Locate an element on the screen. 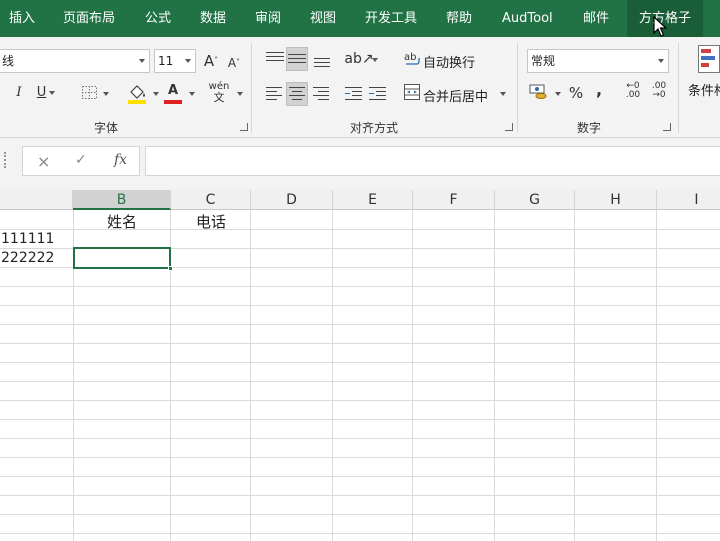  decrease-decimal-button: .00 →0 is located at coordinates (659, 93).